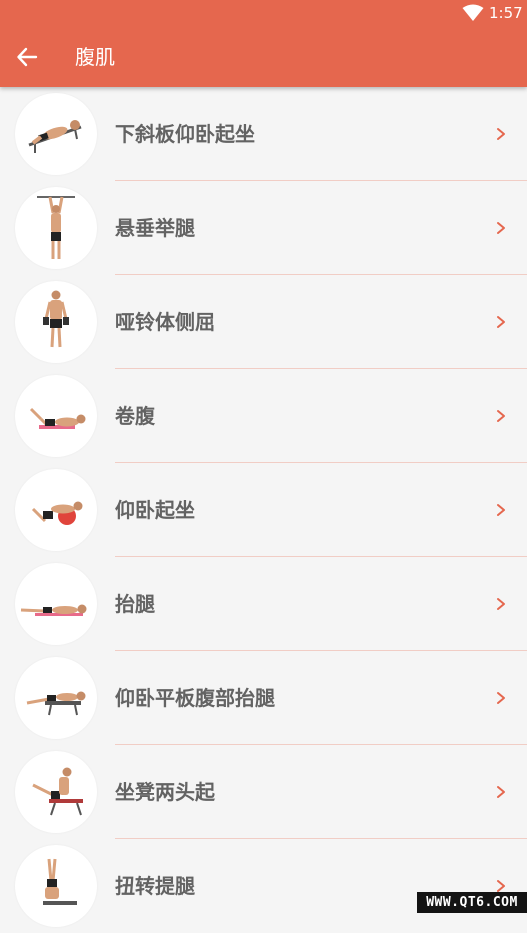 The image size is (527, 933). Describe the element at coordinates (57, 513) in the screenshot. I see `situp-figure-icon` at that location.